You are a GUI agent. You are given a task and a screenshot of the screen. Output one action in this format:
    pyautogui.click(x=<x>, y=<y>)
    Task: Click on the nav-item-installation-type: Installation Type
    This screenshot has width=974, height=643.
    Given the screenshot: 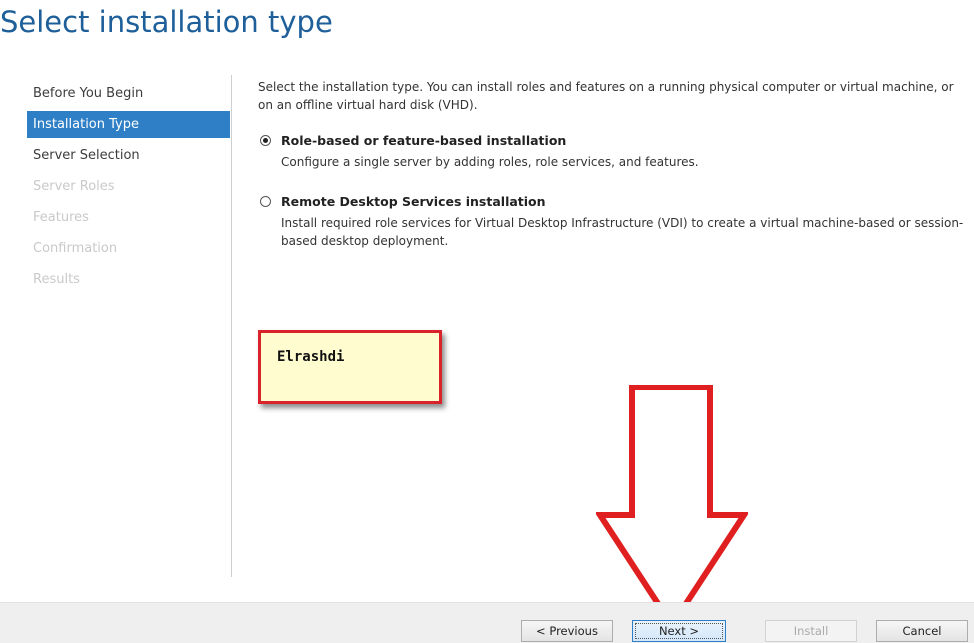 What is the action you would take?
    pyautogui.click(x=128, y=124)
    